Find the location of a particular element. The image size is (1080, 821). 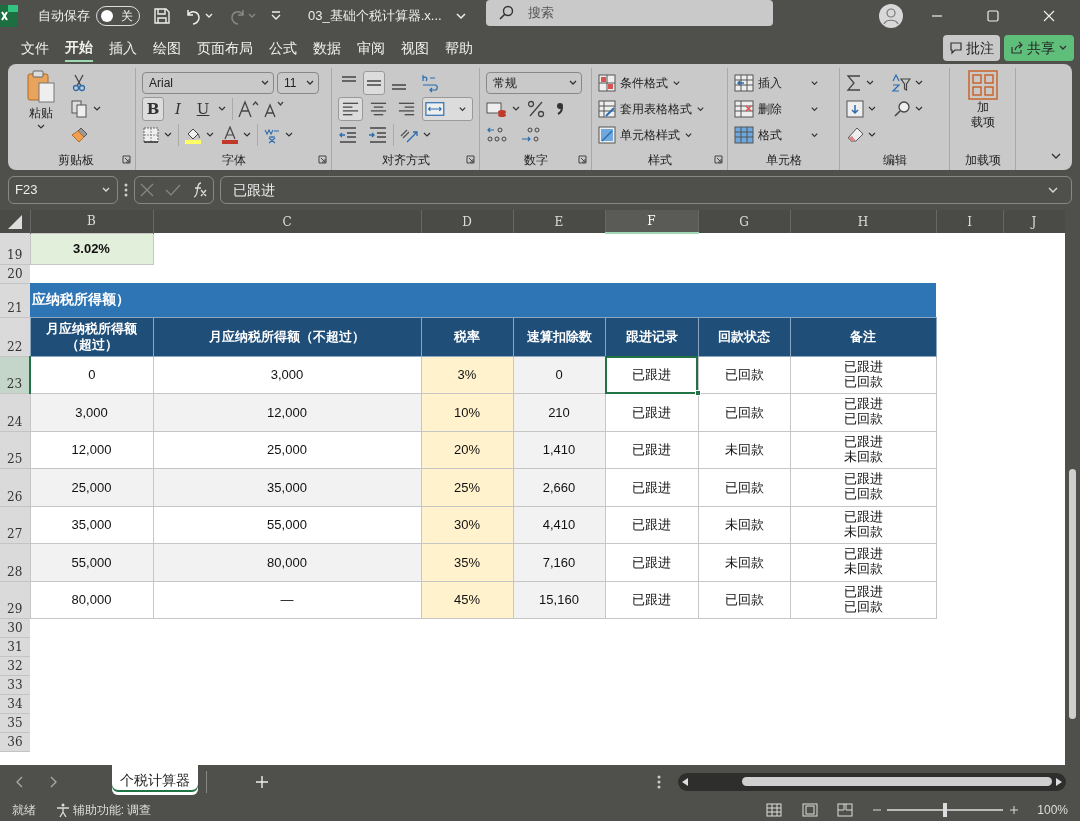

delete-cells-button: 删除 is located at coordinates (783, 109).